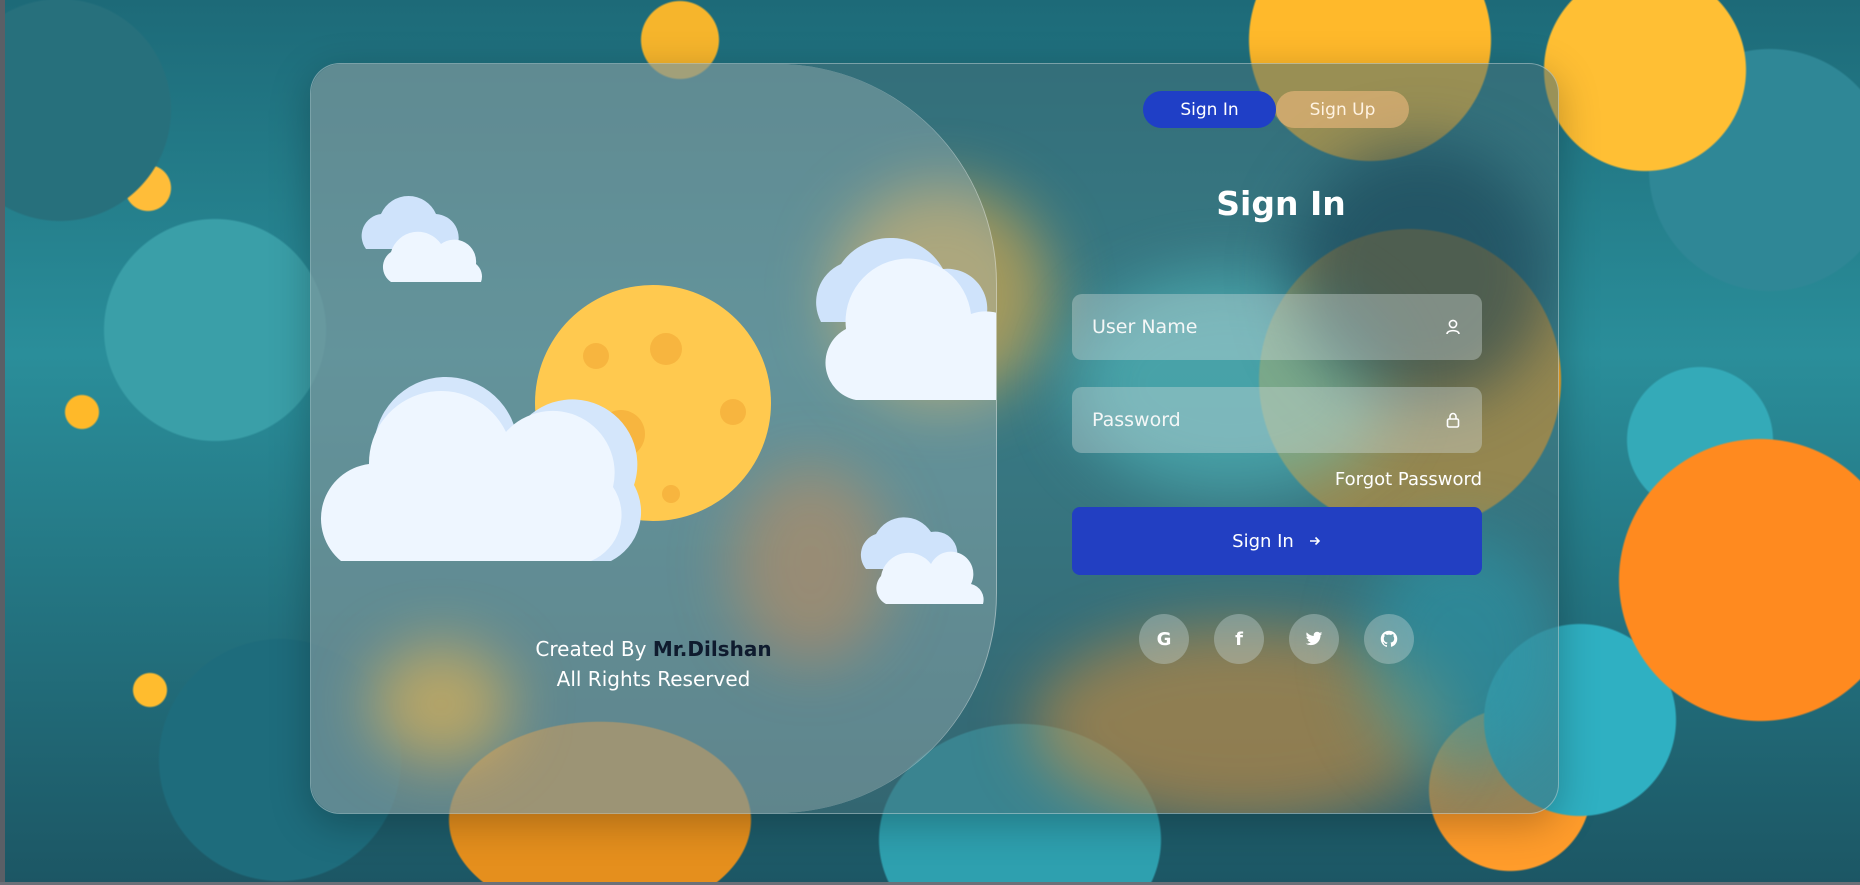 The width and height of the screenshot is (1860, 885). I want to click on password-field, so click(1277, 420).